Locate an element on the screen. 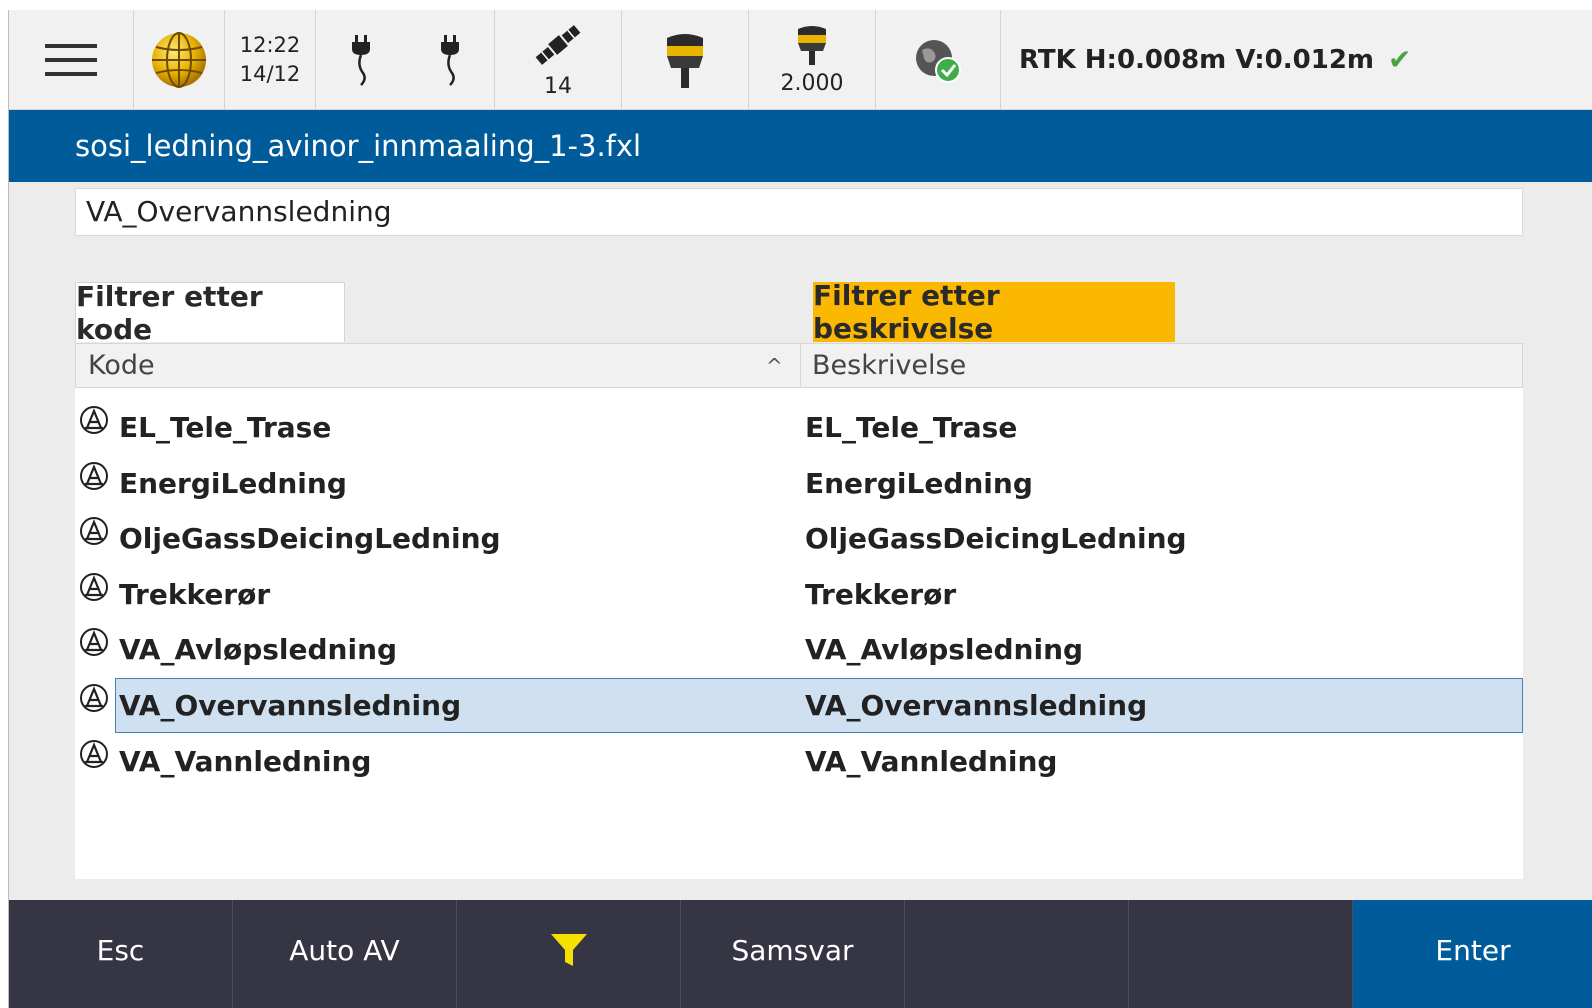  antenna-height-value: 2.000 is located at coordinates (812, 83).